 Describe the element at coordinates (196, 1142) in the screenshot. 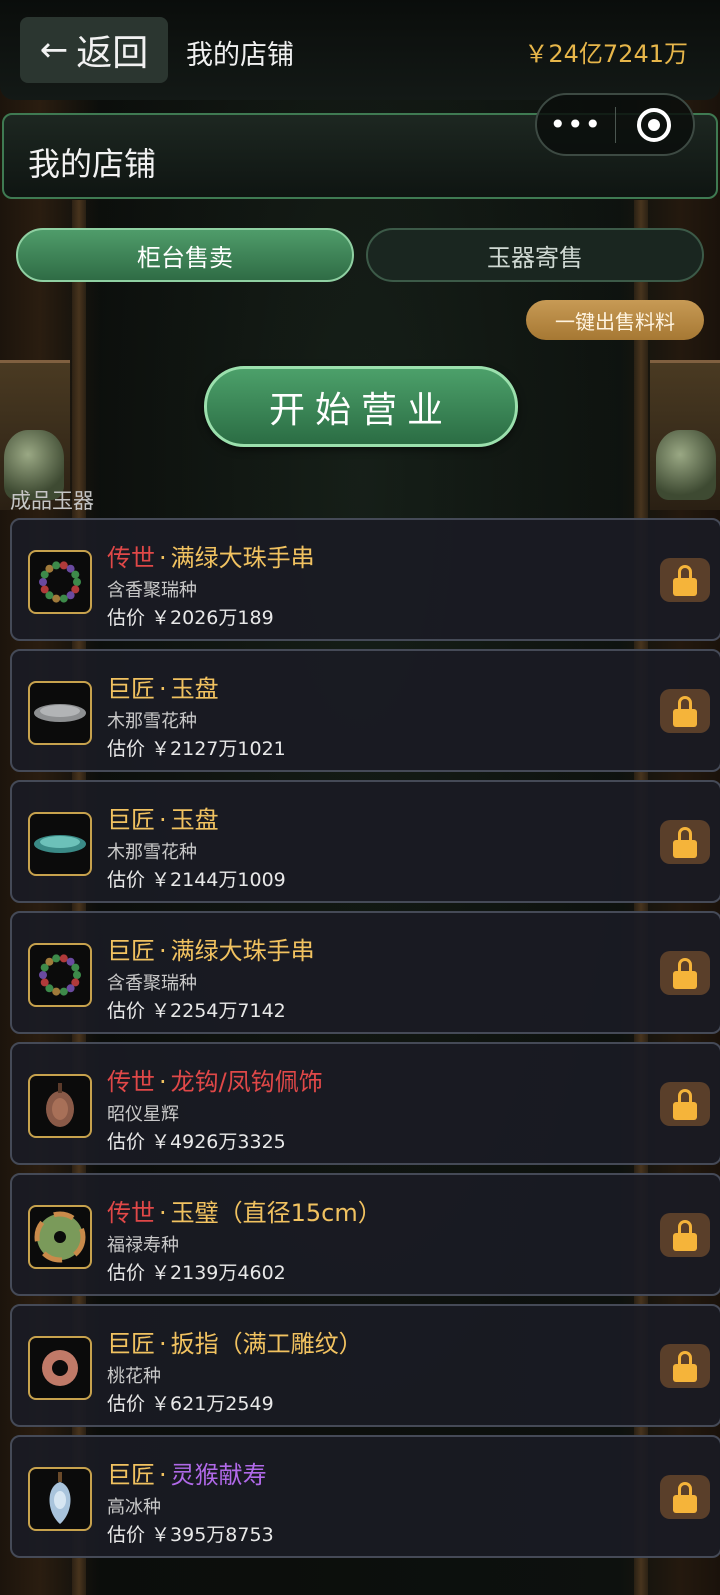

I see `item-price: 估价 ￥4926万3325` at that location.